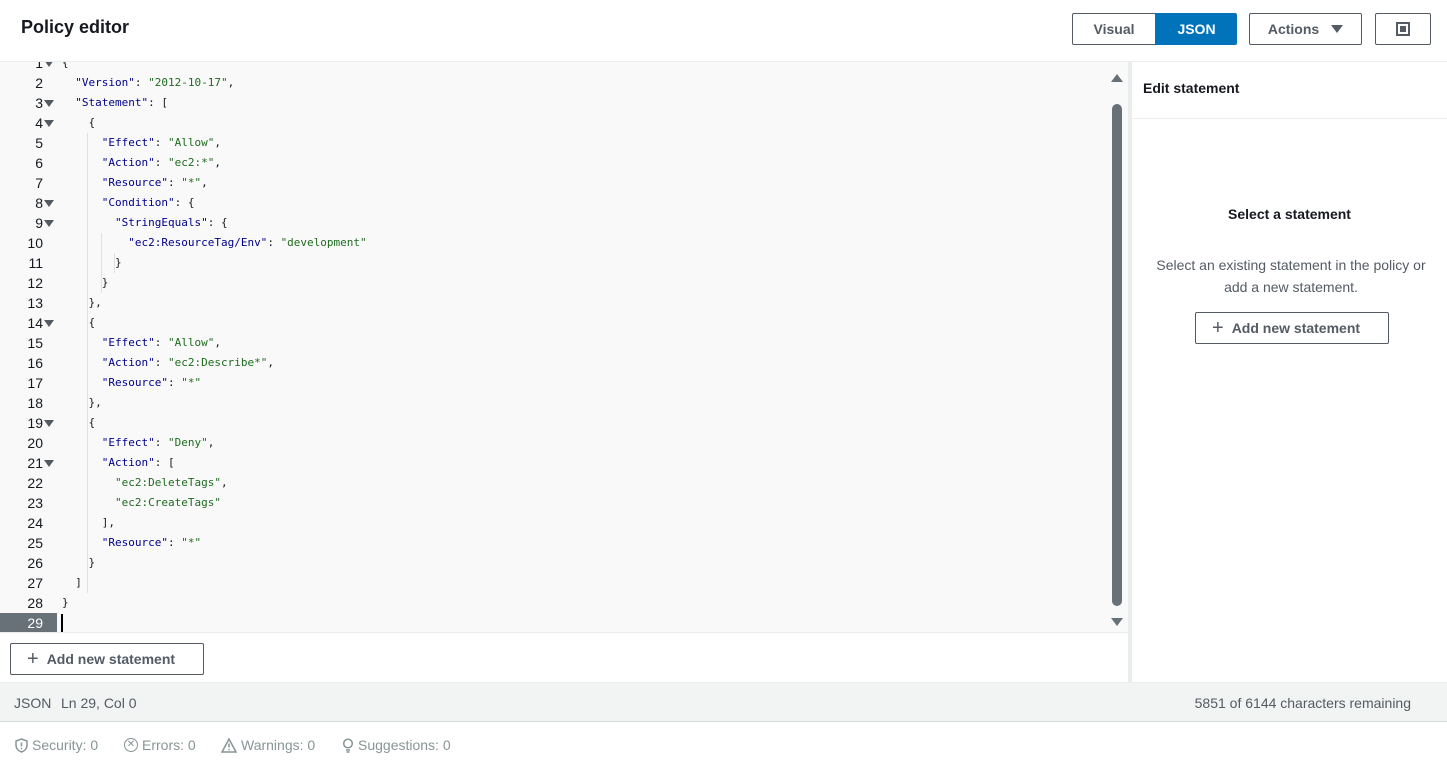  What do you see at coordinates (1289, 90) in the screenshot?
I see `side-panel-header: Edit statement` at bounding box center [1289, 90].